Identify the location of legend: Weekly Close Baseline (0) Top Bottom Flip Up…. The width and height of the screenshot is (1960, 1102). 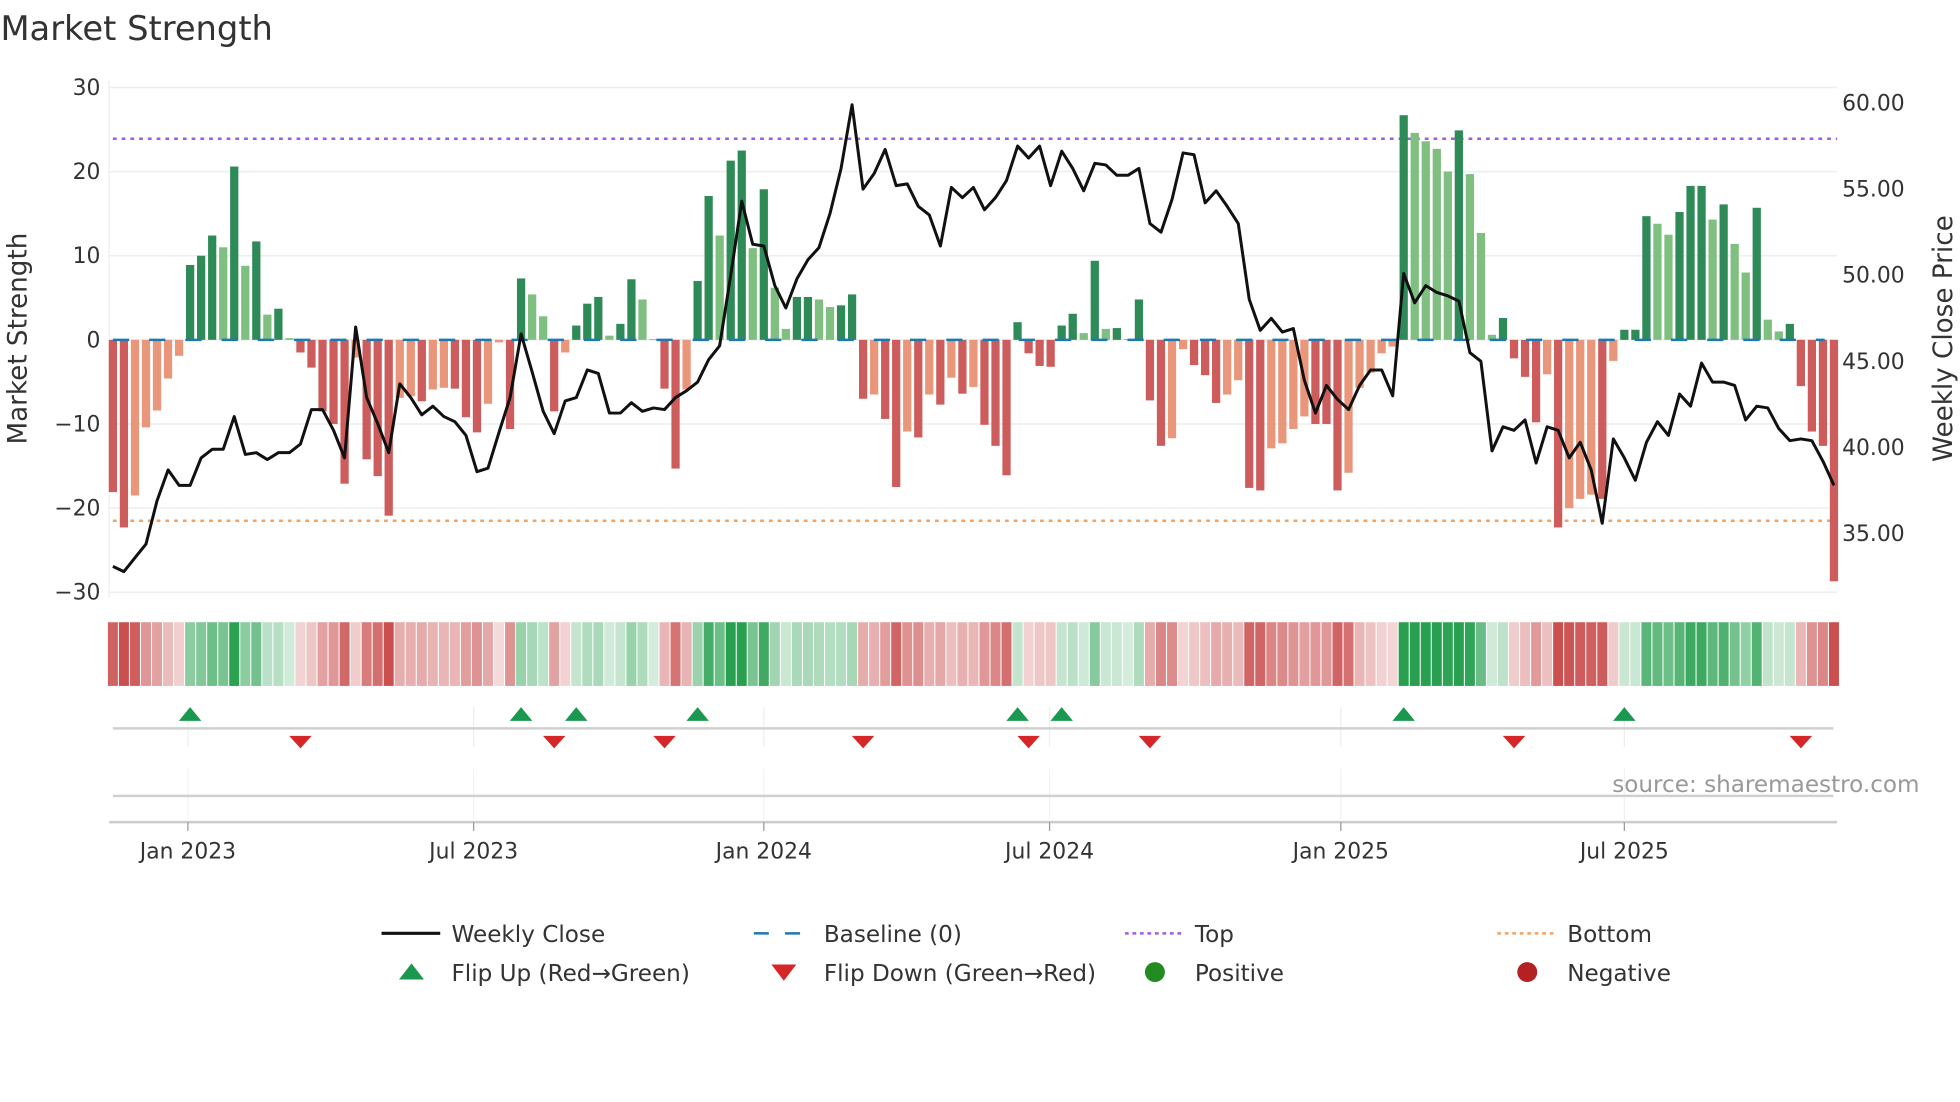
(1026, 954).